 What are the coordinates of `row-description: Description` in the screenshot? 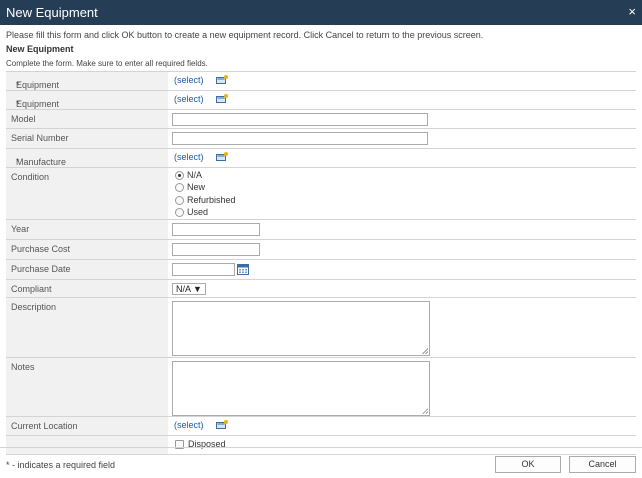 It's located at (321, 328).